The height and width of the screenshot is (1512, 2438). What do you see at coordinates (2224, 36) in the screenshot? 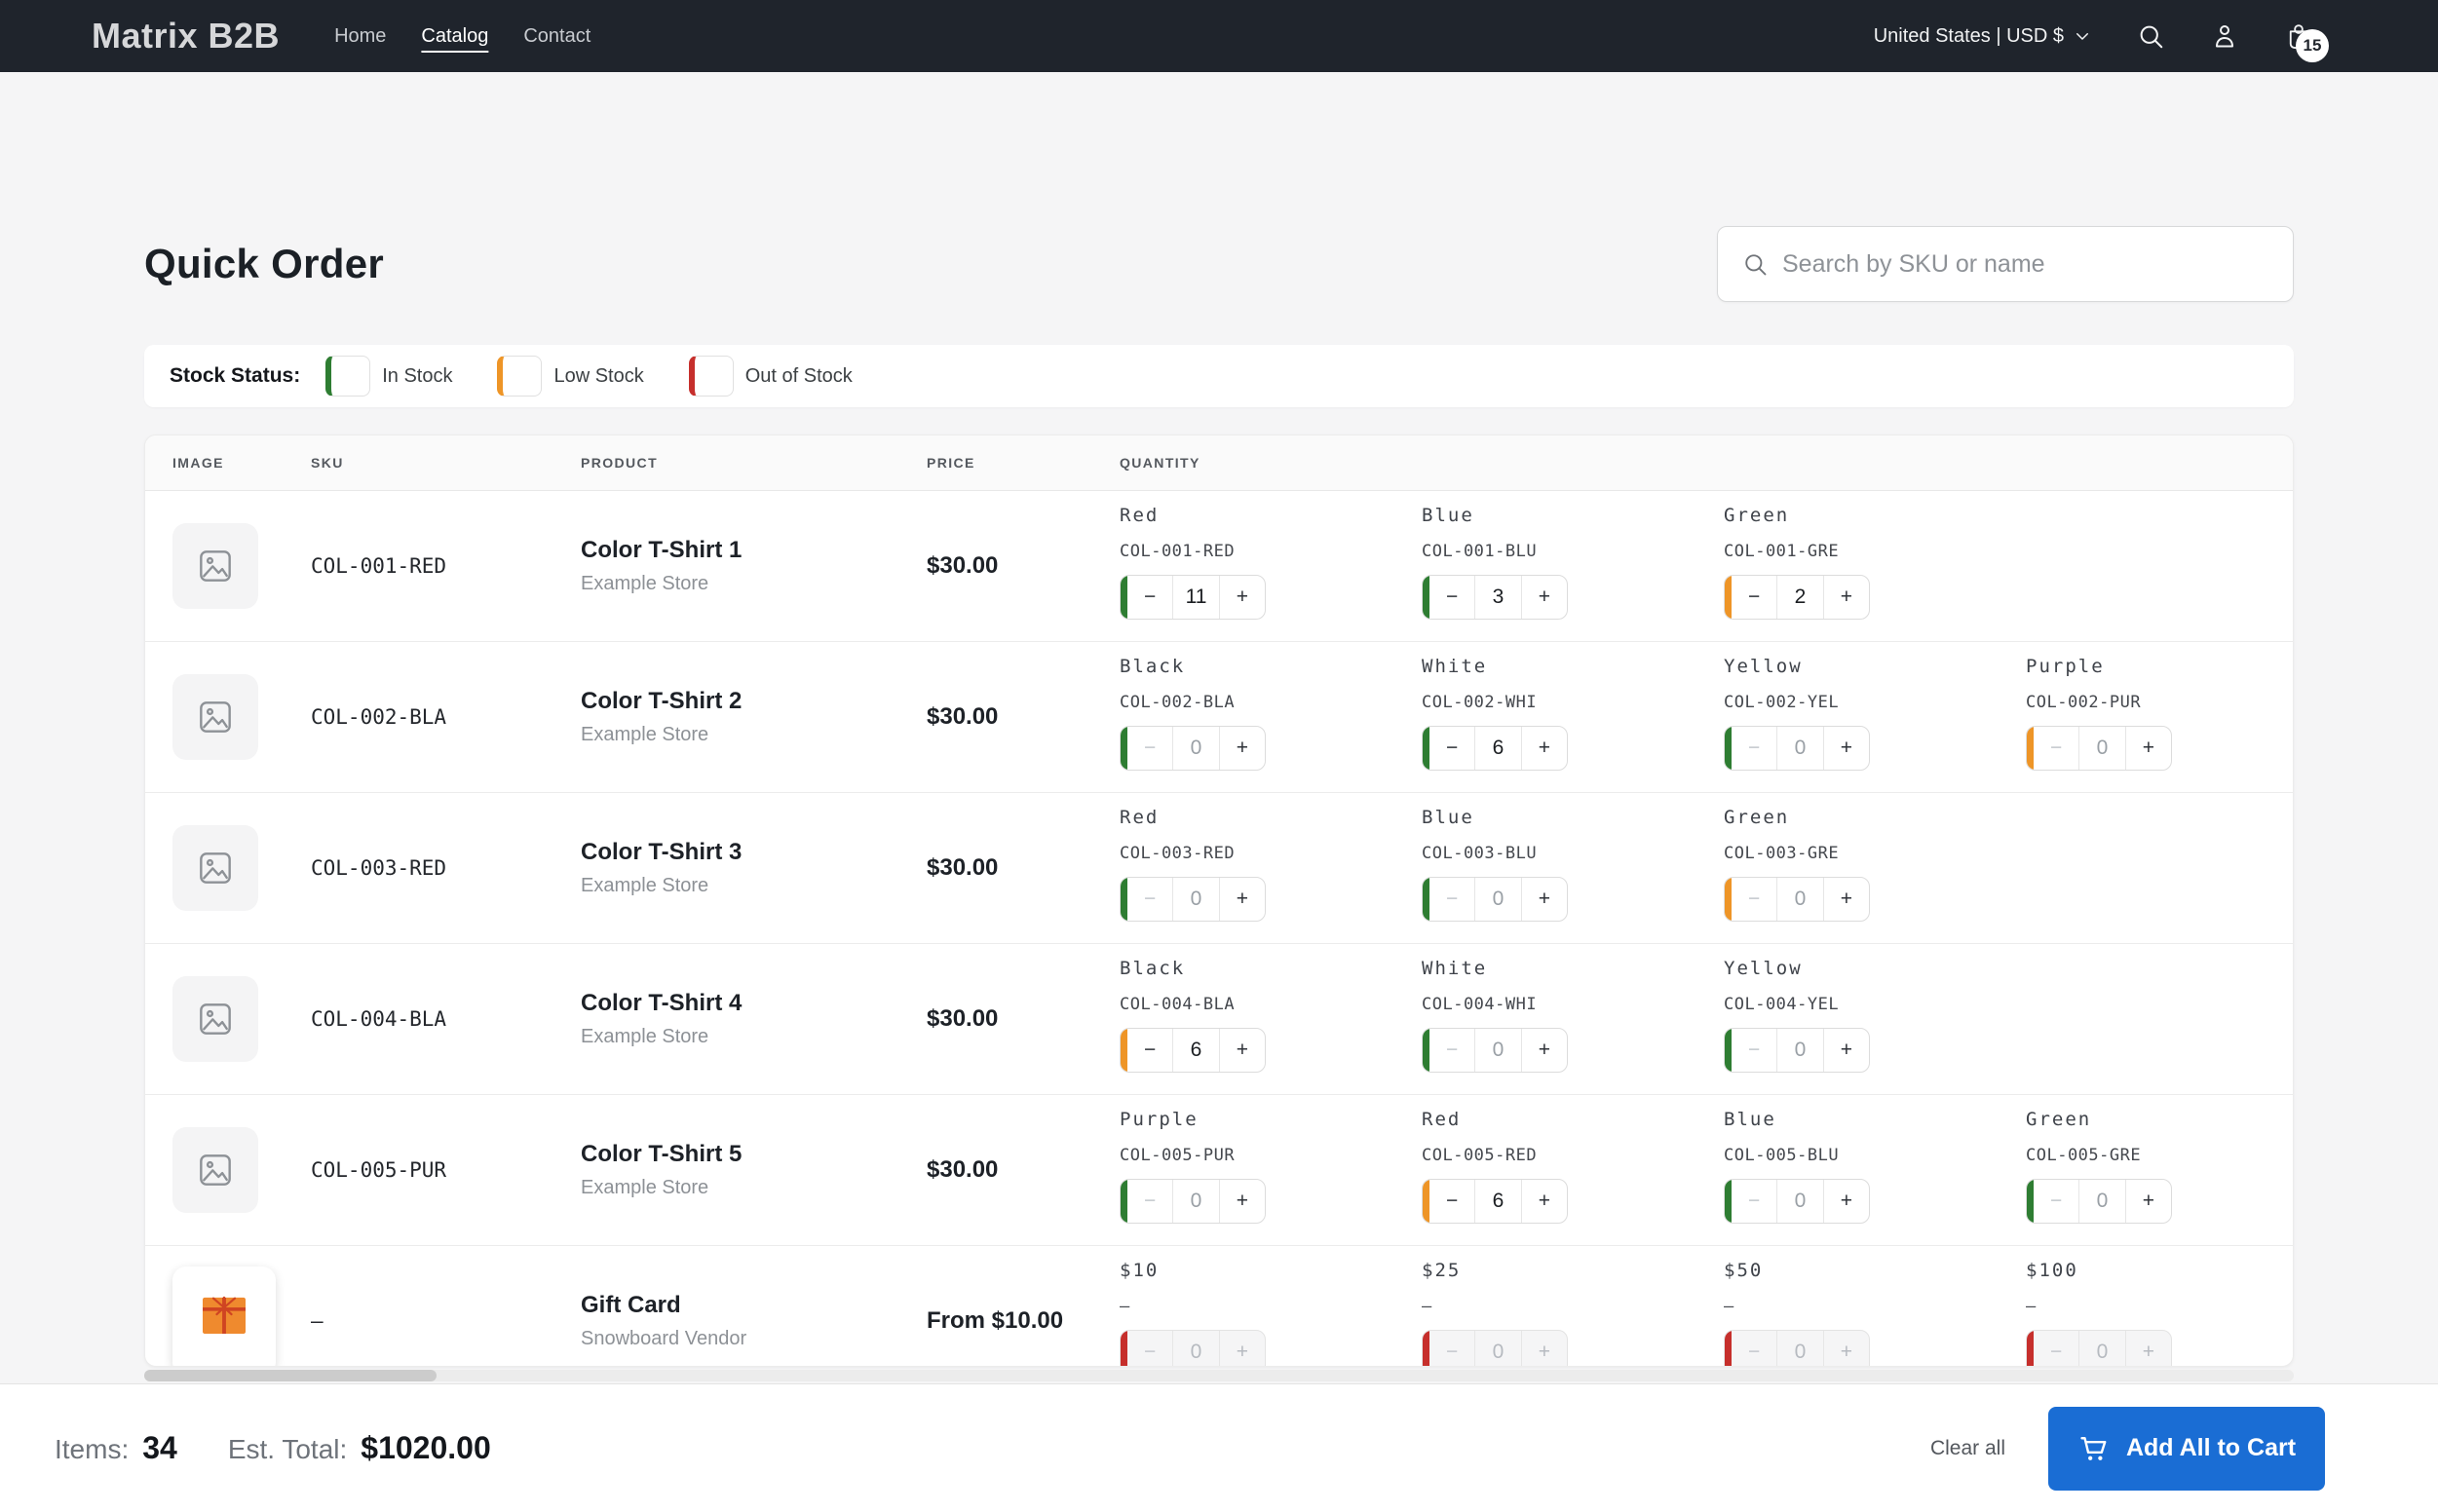
I see `account-icon` at bounding box center [2224, 36].